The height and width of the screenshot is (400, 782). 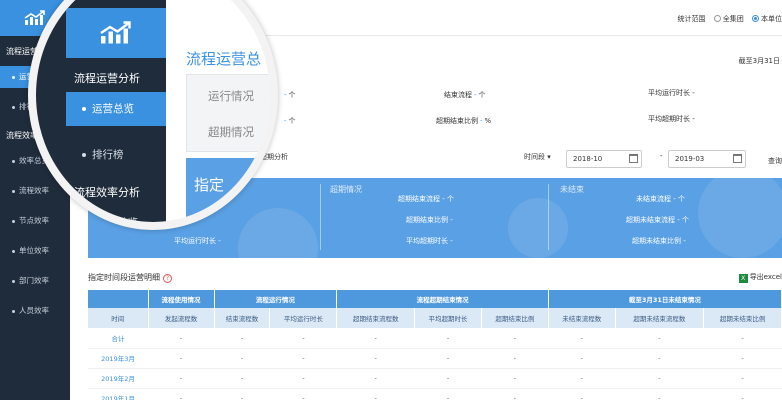 What do you see at coordinates (671, 119) in the screenshot?
I see `stat-avg-overdue-time: 平均超期时长 -` at bounding box center [671, 119].